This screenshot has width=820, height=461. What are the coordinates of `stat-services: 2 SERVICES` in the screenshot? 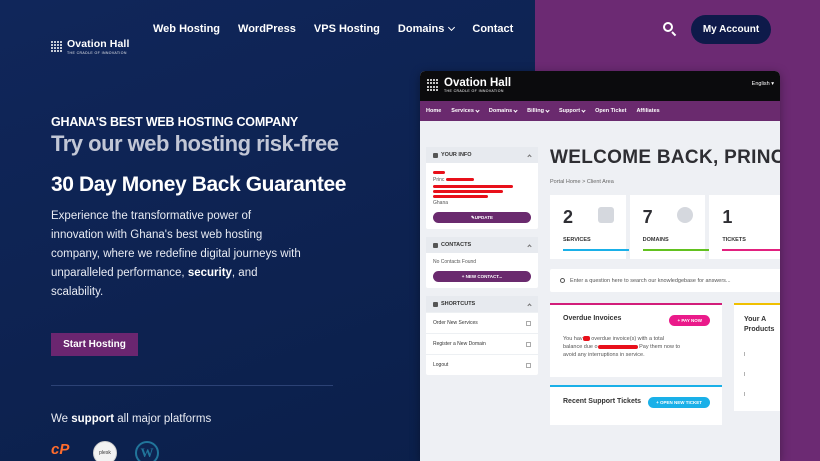 It's located at (589, 227).